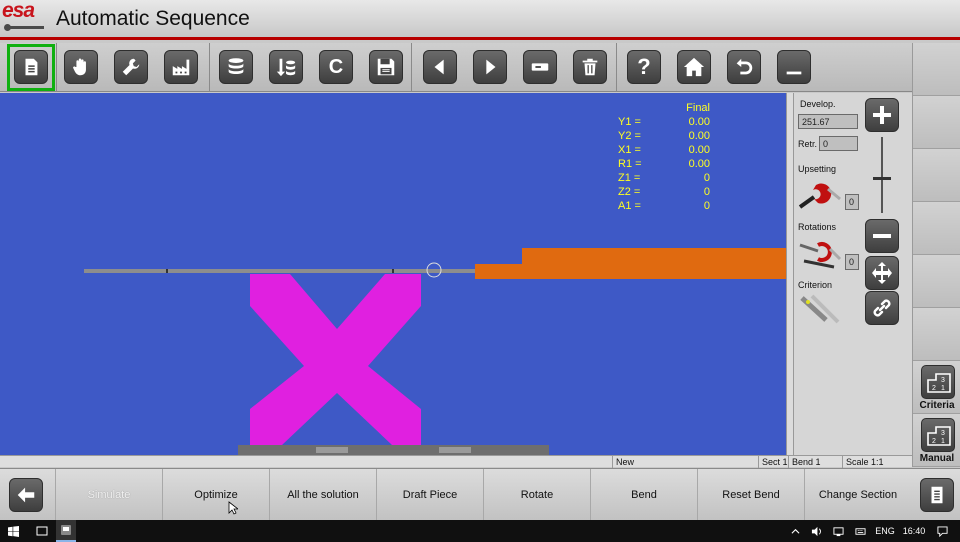 The width and height of the screenshot is (960, 542). I want to click on tools-button, so click(131, 67).